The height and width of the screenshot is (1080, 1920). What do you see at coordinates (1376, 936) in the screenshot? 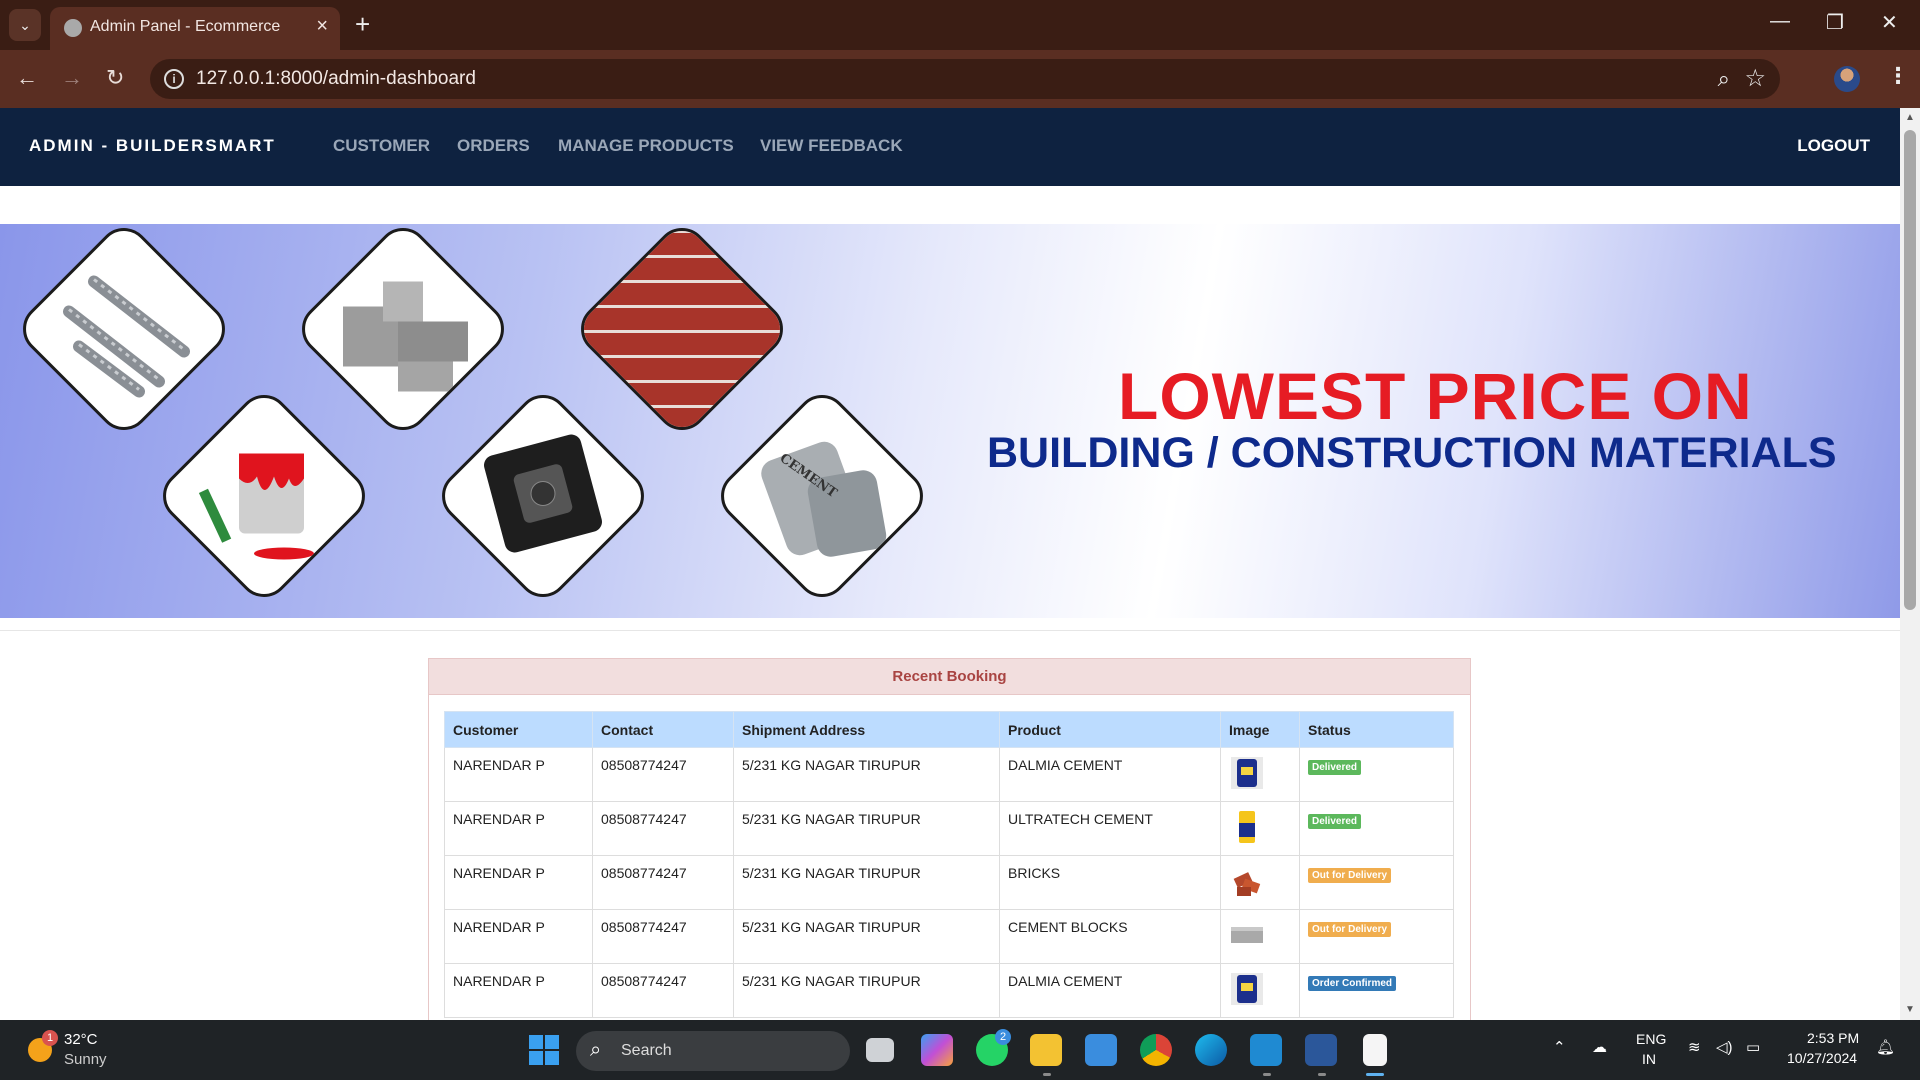
I see `cell-status: Out for Delivery` at bounding box center [1376, 936].